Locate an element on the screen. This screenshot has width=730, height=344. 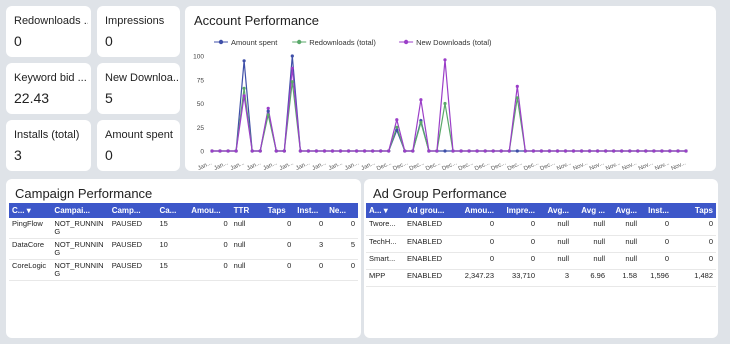
series-line is located at coordinates (449, 116).